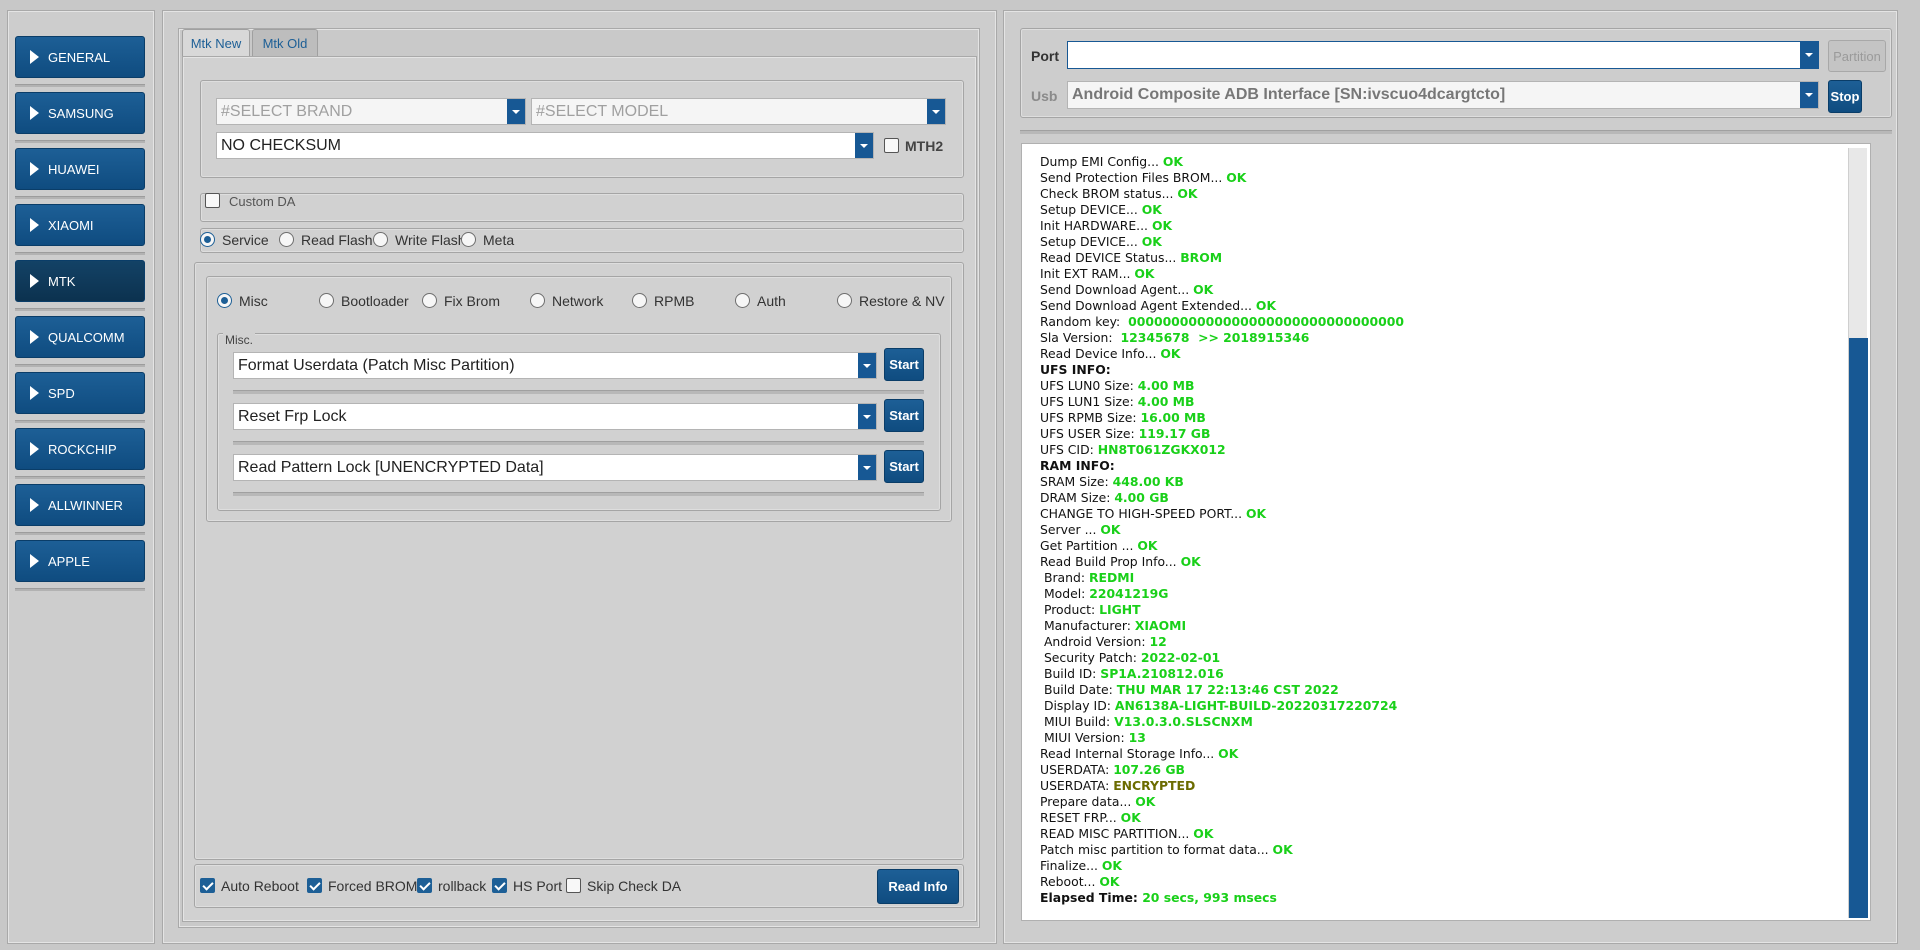 The width and height of the screenshot is (1920, 950). Describe the element at coordinates (1087, 625) in the screenshot. I see `log-segment: Manufacturer:` at that location.